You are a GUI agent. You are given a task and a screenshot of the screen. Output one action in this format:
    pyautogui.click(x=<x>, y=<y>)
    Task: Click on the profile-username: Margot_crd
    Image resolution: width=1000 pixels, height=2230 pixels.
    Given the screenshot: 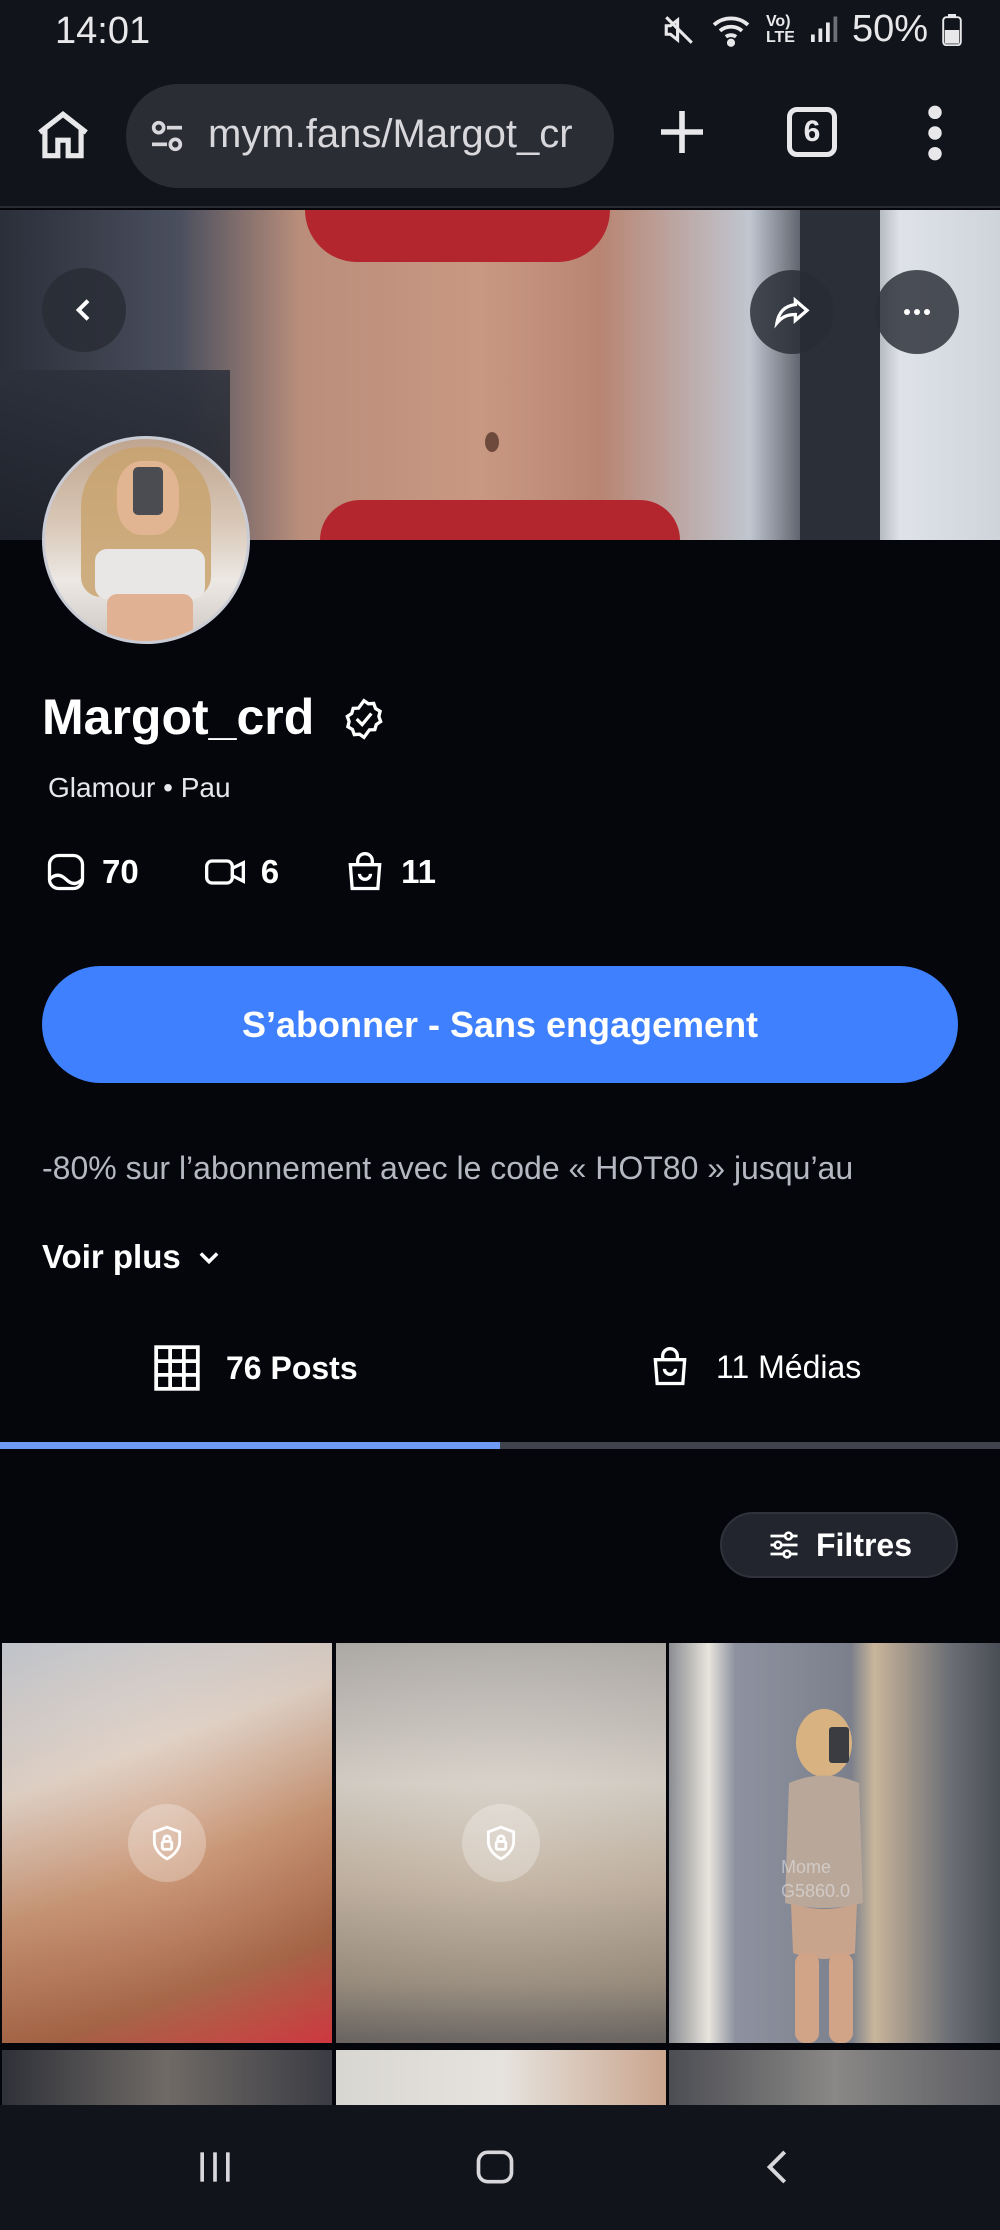 What is the action you would take?
    pyautogui.click(x=178, y=717)
    